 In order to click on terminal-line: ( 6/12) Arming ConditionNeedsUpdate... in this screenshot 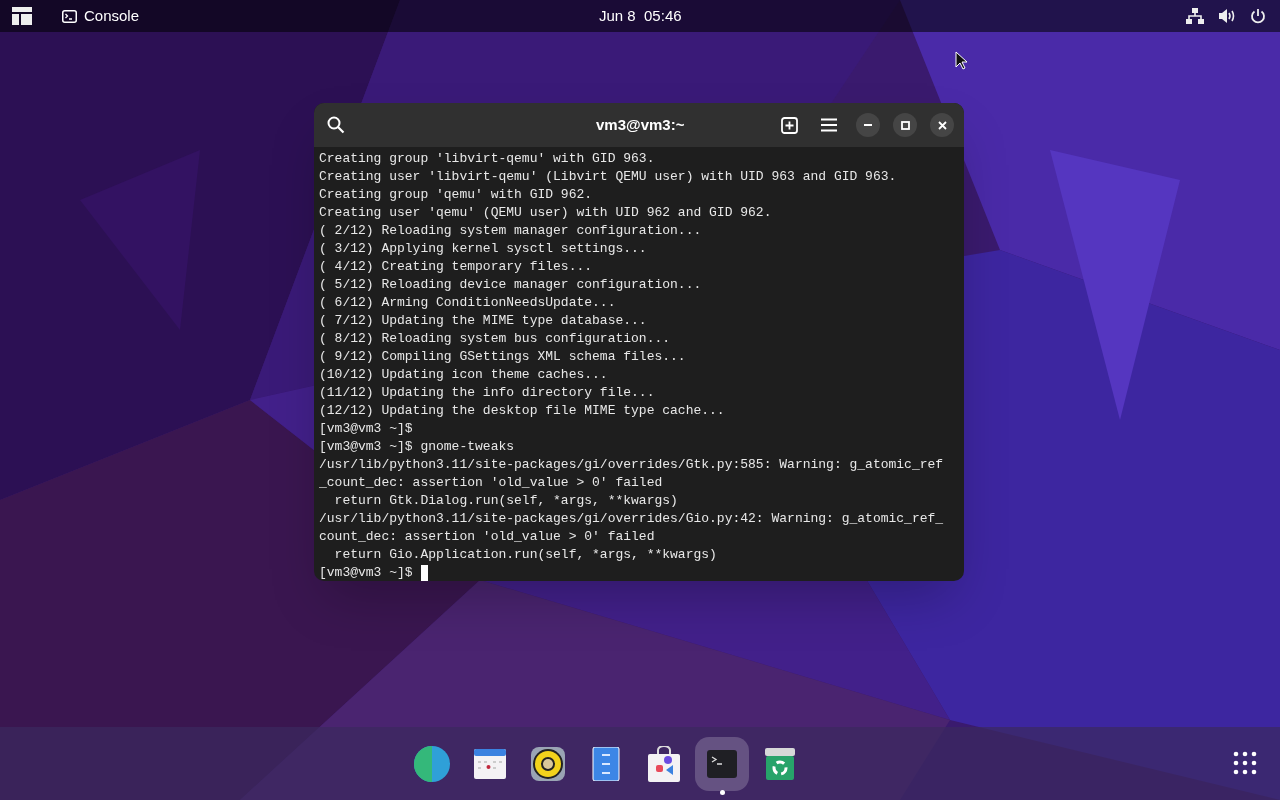, I will do `click(467, 303)`.